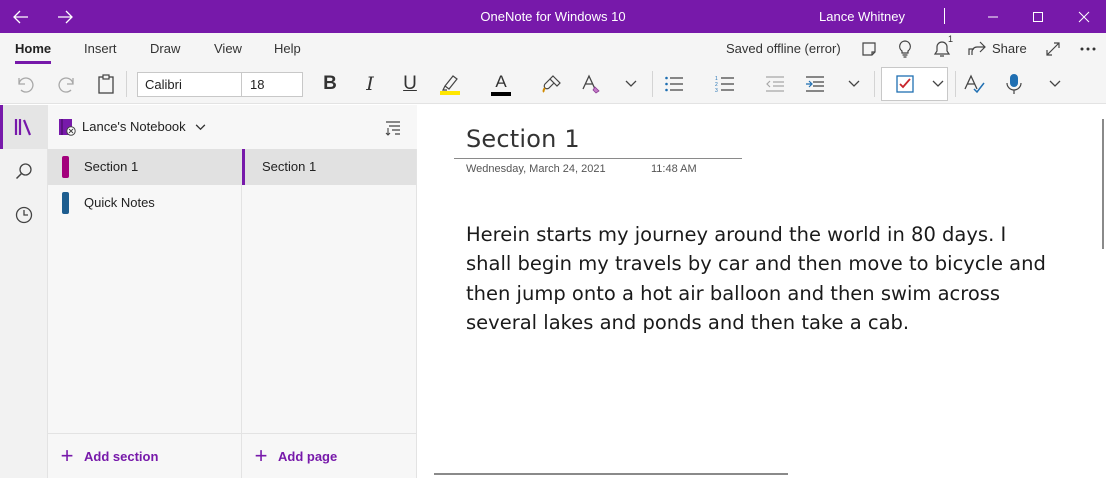  I want to click on italic-label: I, so click(370, 84).